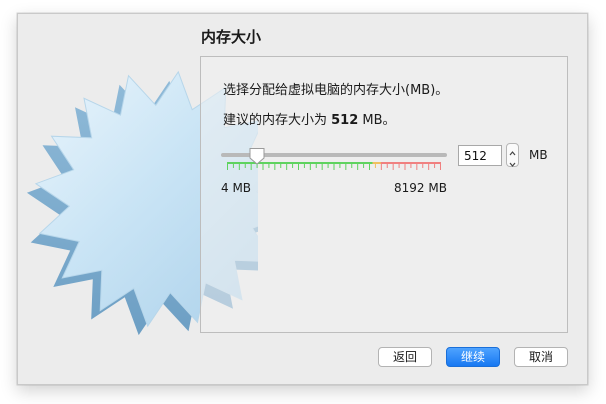 The height and width of the screenshot is (404, 606). What do you see at coordinates (345, 120) in the screenshot?
I see `recommended-value: 512` at bounding box center [345, 120].